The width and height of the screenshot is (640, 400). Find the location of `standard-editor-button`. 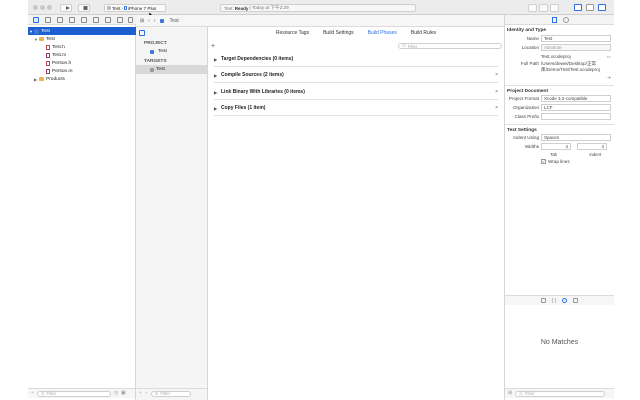

standard-editor-button is located at coordinates (532, 8).